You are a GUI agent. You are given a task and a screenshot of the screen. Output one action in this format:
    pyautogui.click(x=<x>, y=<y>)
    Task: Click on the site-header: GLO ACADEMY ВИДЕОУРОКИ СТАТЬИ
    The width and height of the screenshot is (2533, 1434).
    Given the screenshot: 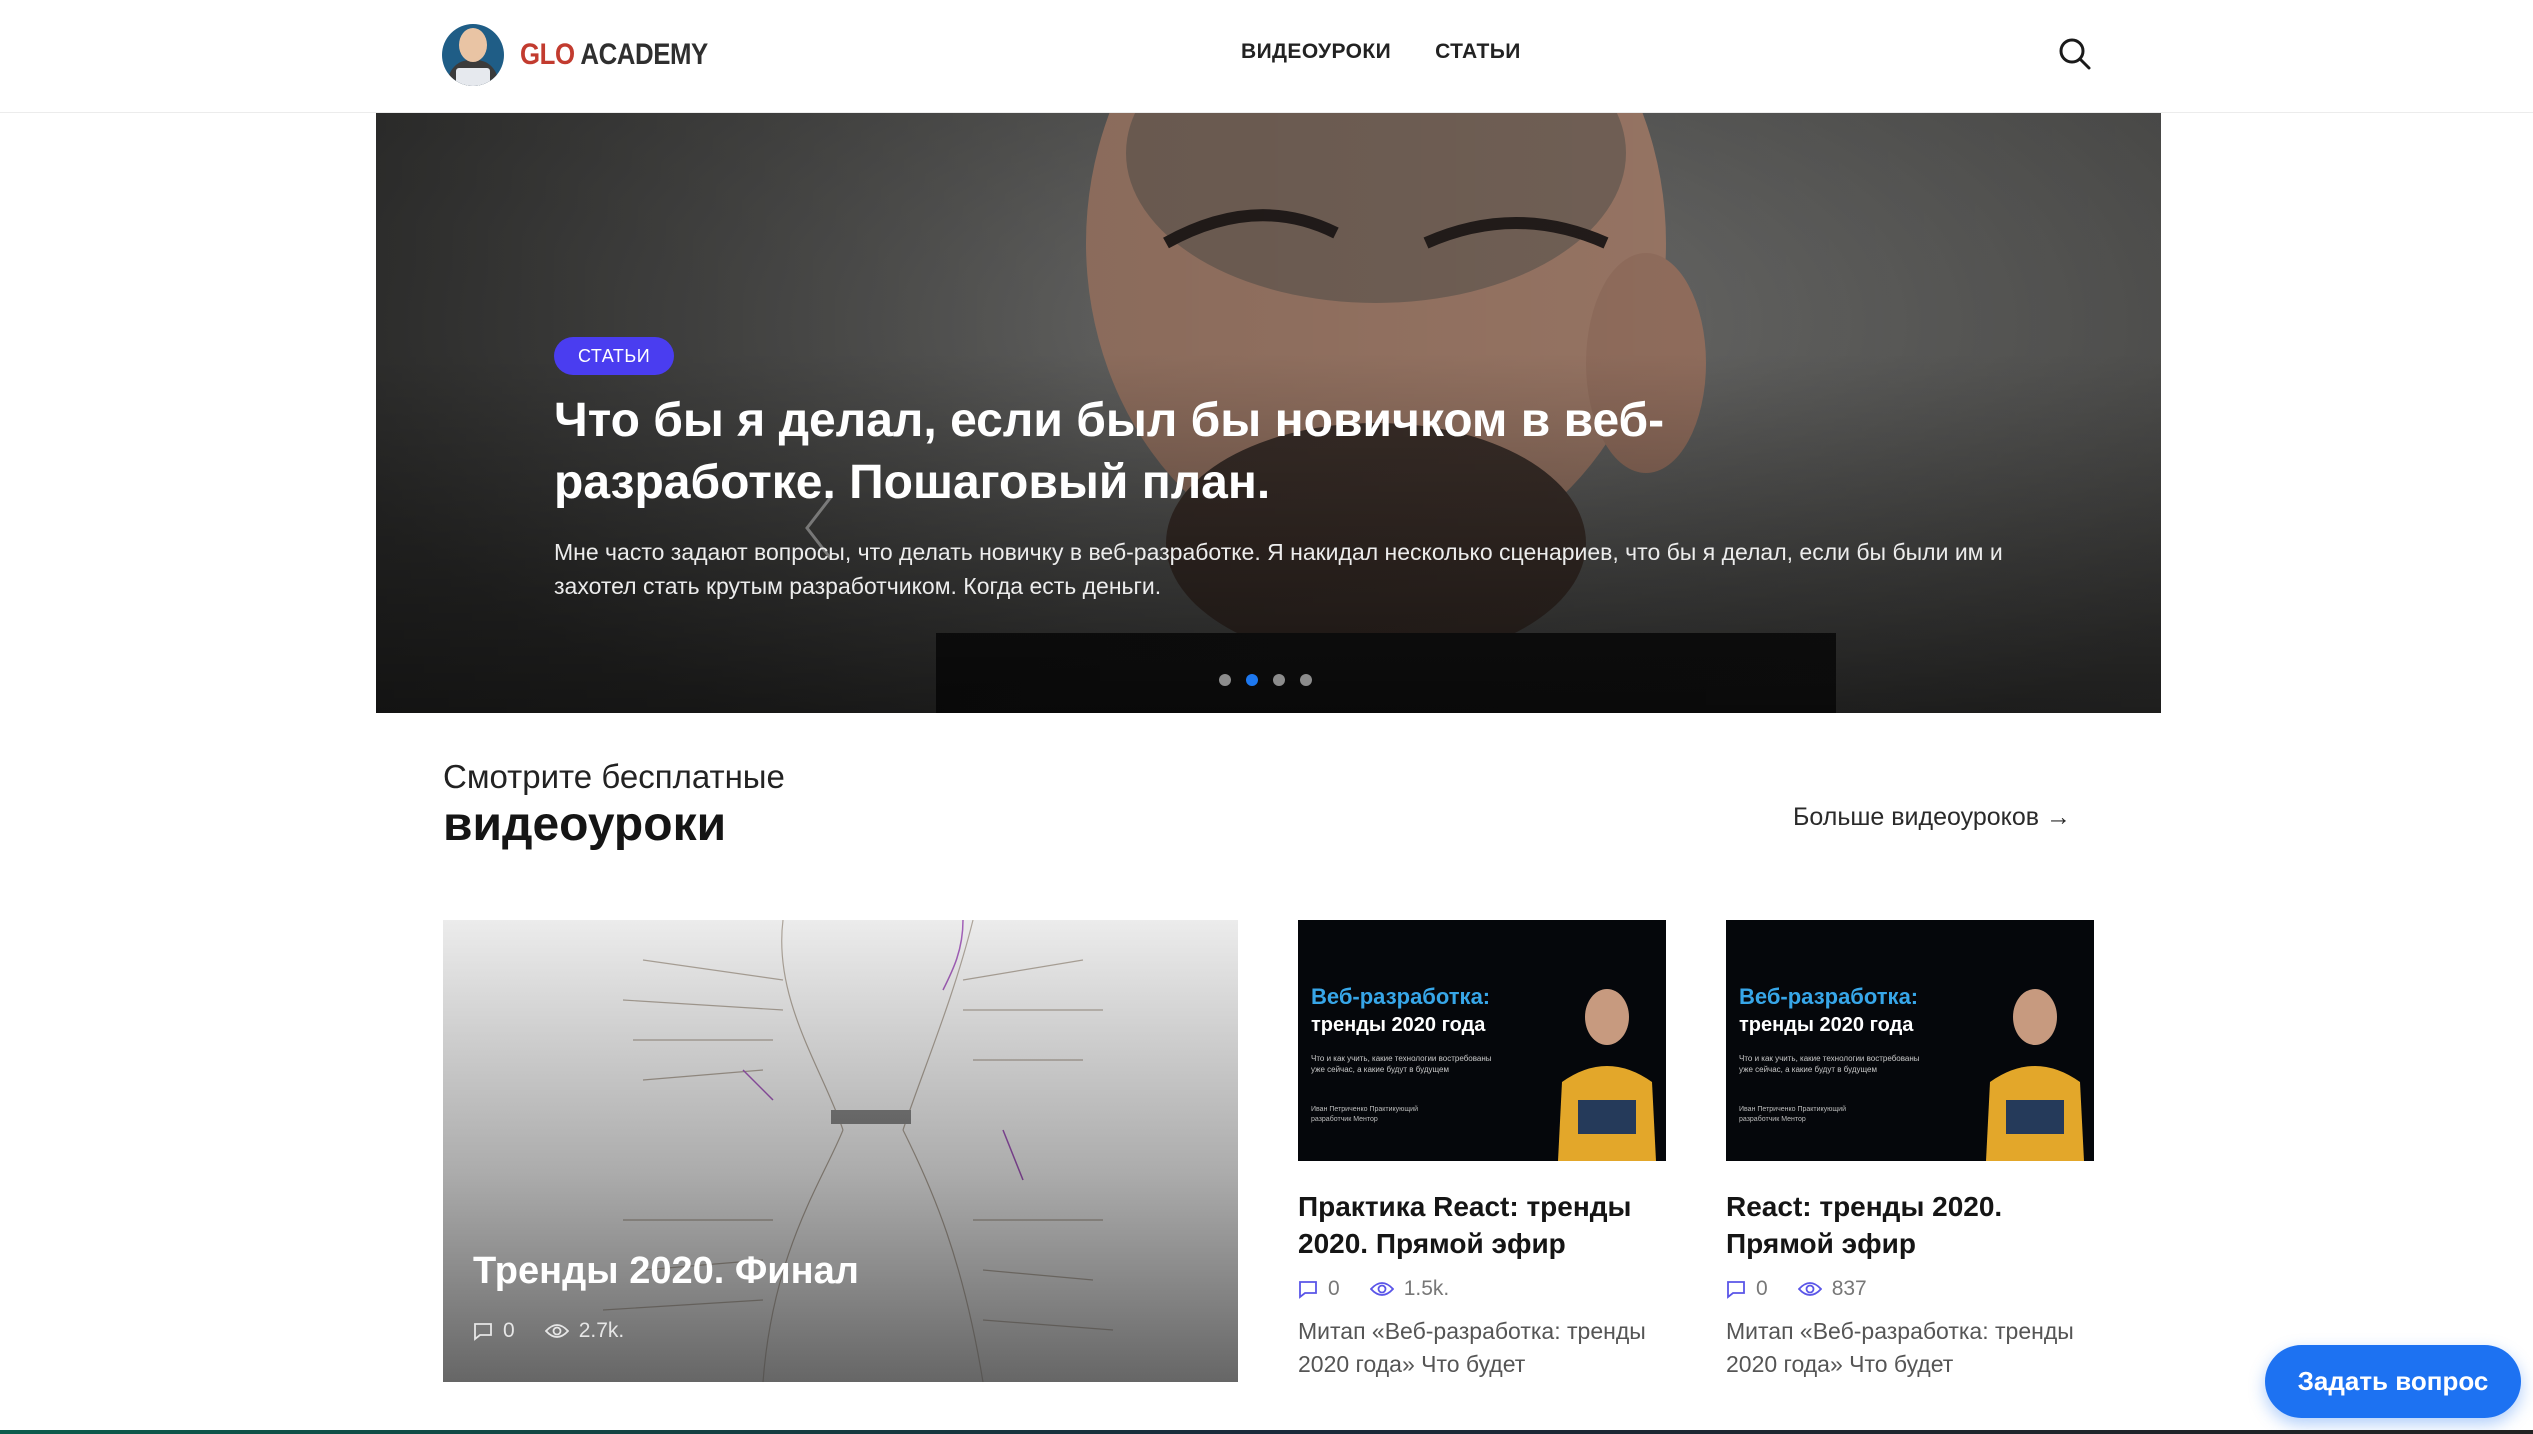 What is the action you would take?
    pyautogui.click(x=1266, y=56)
    